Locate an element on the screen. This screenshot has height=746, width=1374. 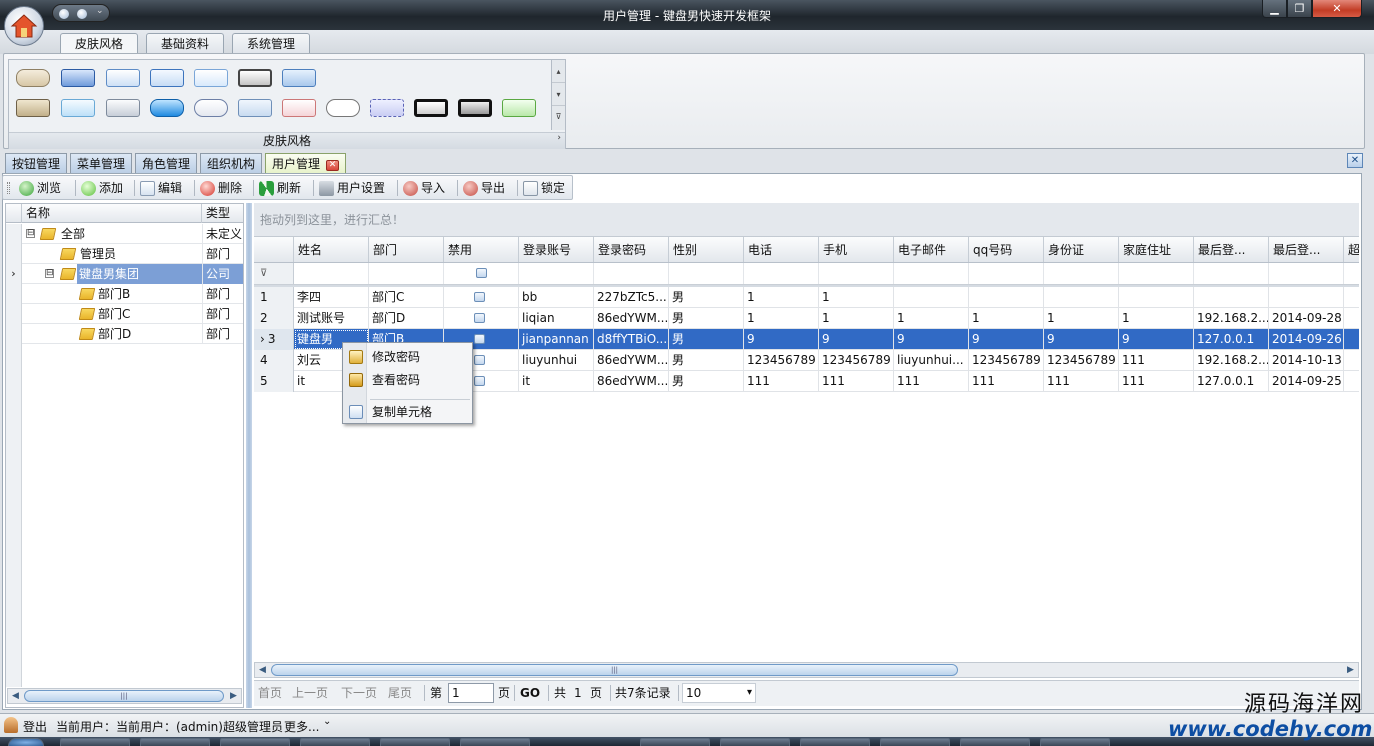
collapse-icon: ⊟ is located at coordinates (49, 273).